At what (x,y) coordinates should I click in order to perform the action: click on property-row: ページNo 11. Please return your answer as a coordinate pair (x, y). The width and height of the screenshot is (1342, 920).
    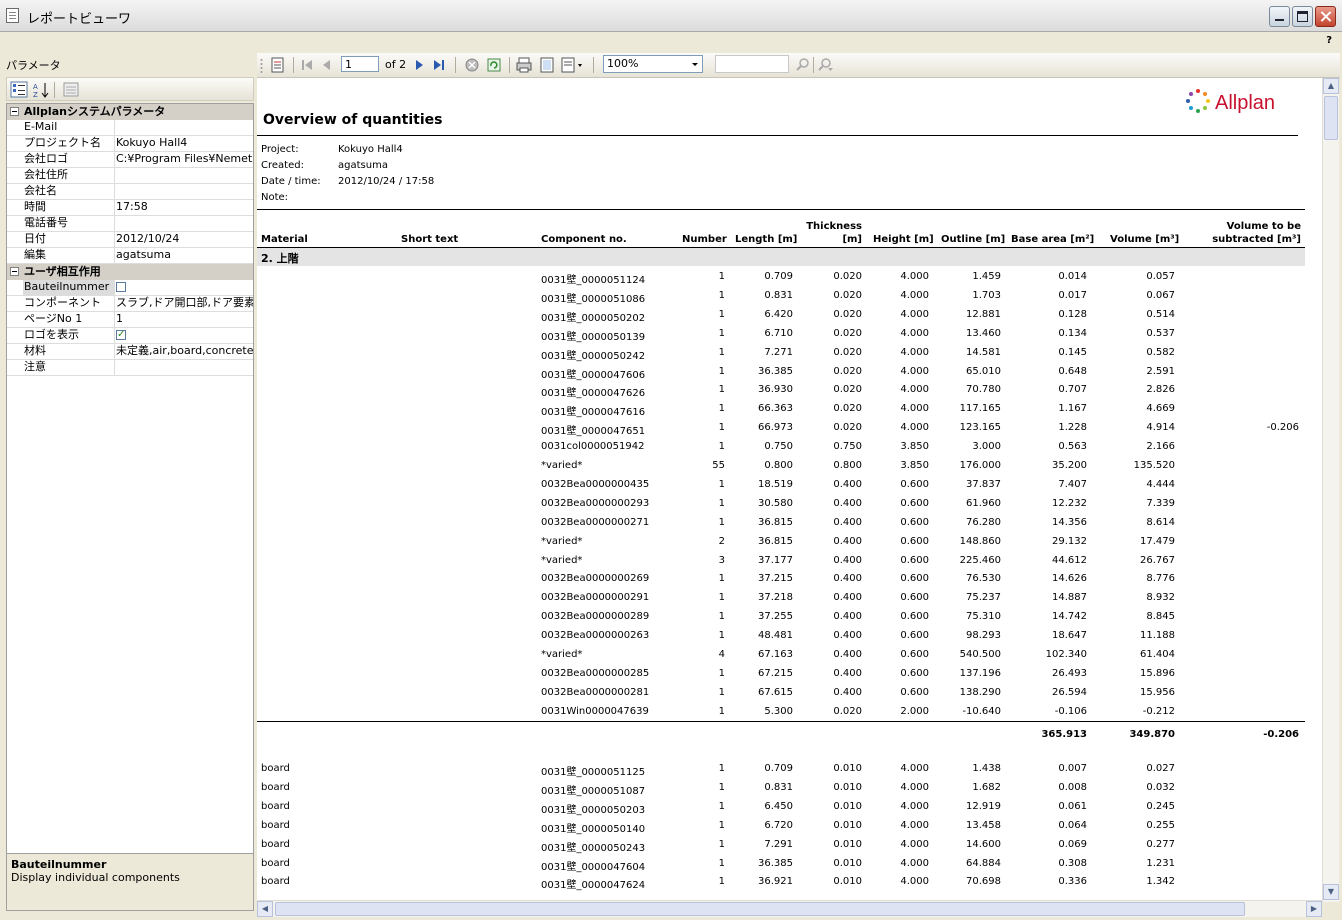
    Looking at the image, I should click on (130, 320).